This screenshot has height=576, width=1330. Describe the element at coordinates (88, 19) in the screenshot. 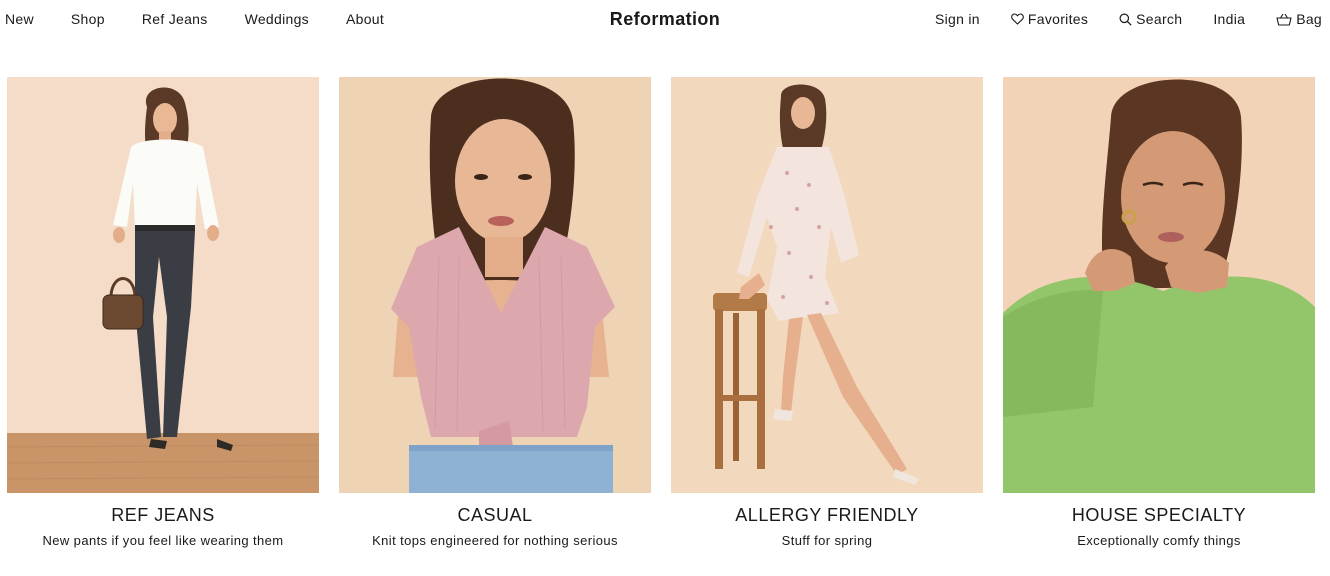

I see `nav-link-shop: Shop` at that location.